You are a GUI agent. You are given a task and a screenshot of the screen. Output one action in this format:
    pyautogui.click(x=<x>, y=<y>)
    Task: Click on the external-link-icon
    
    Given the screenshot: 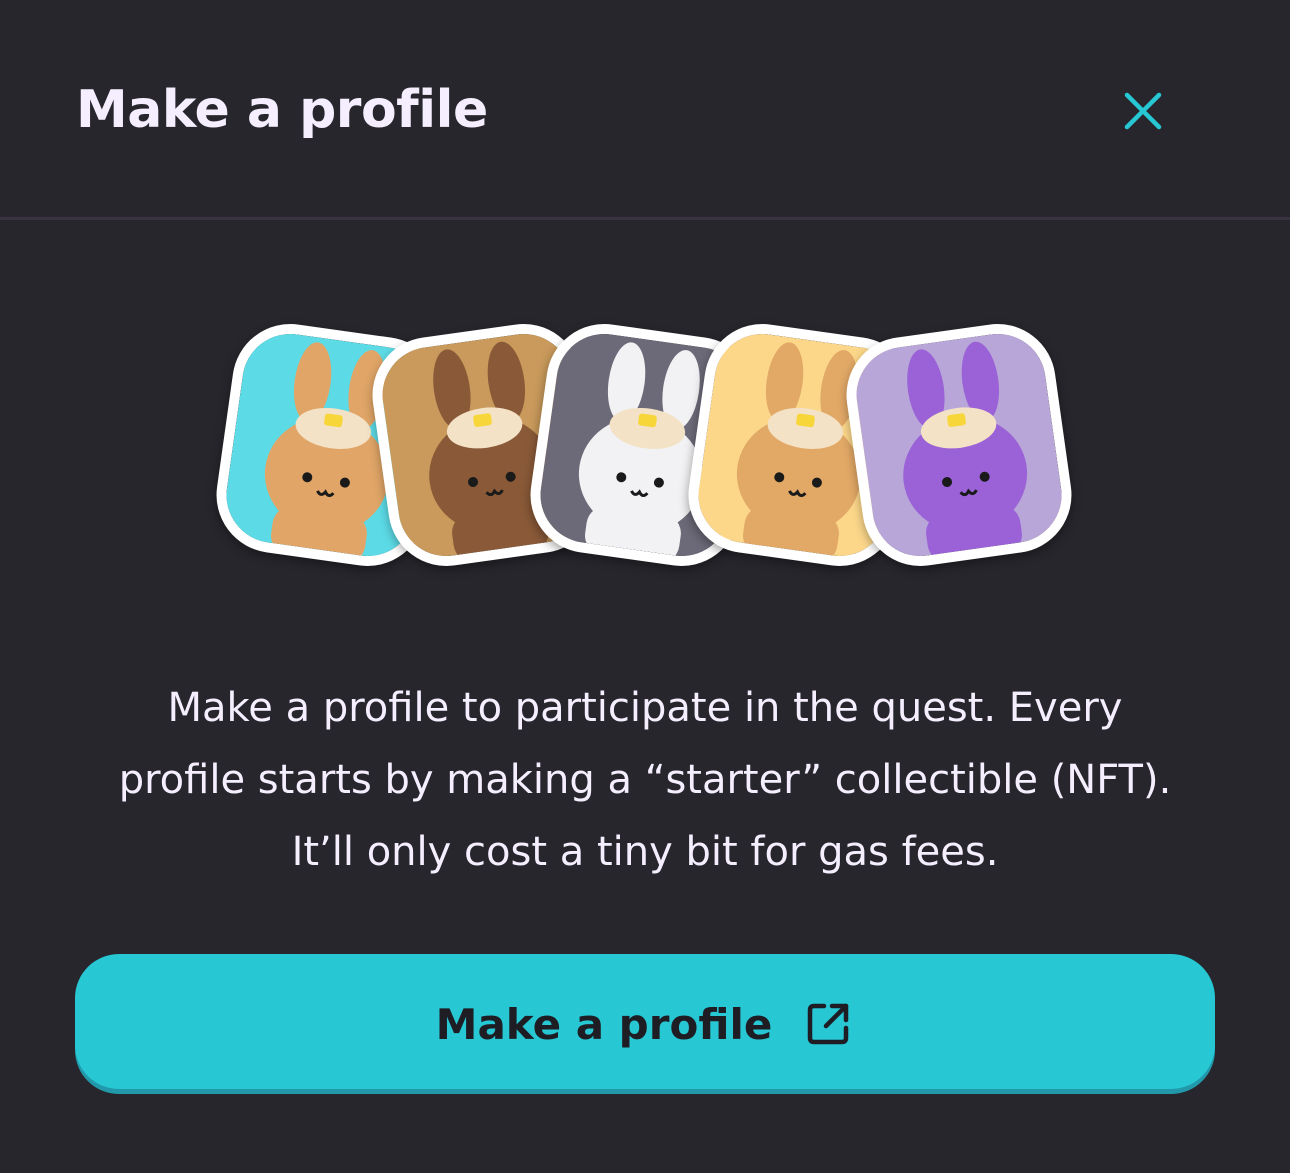 What is the action you would take?
    pyautogui.click(x=828, y=1024)
    